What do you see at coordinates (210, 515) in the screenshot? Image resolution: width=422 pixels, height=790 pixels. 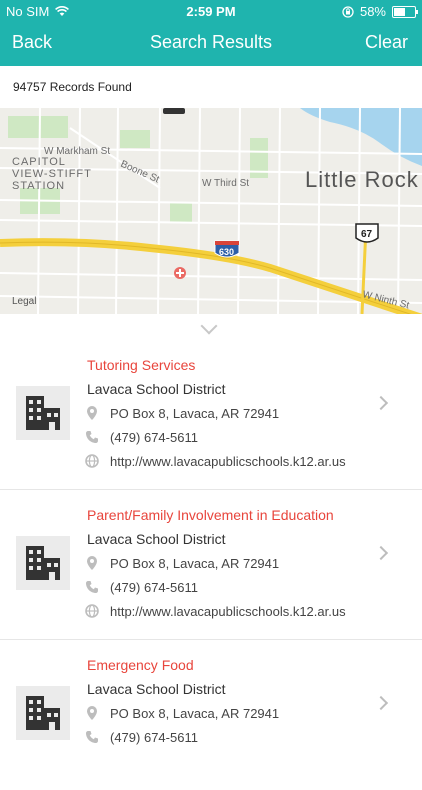 I see `result-category: Parent/Family Involvement in Education` at bounding box center [210, 515].